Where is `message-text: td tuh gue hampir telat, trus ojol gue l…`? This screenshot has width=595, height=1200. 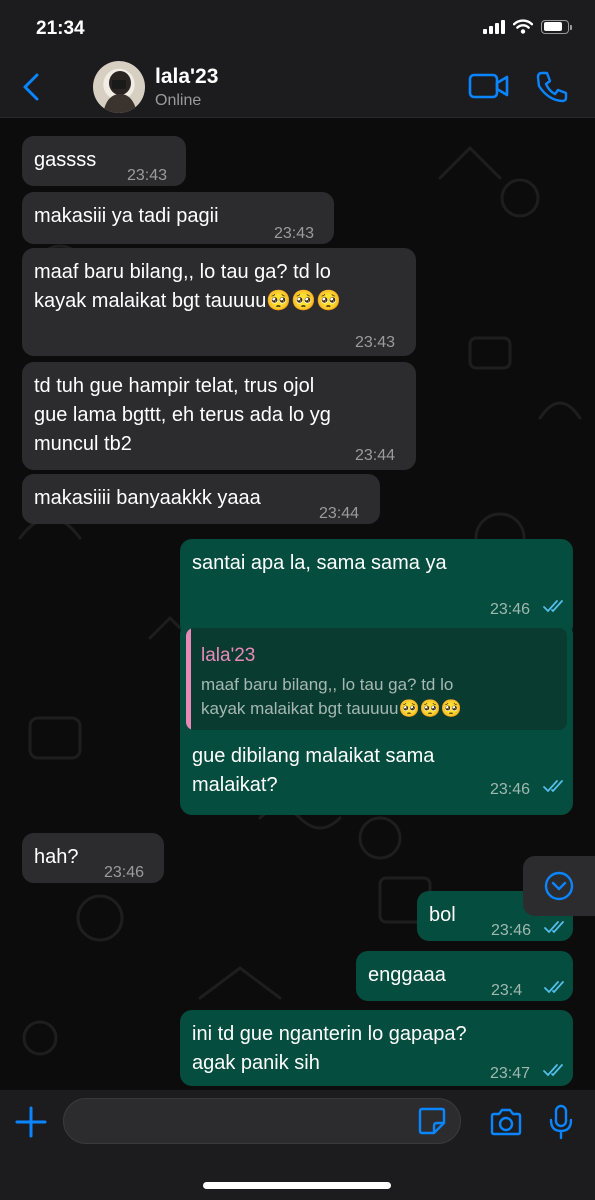
message-text: td tuh gue hampir telat, trus ojol gue l… is located at coordinates (182, 415).